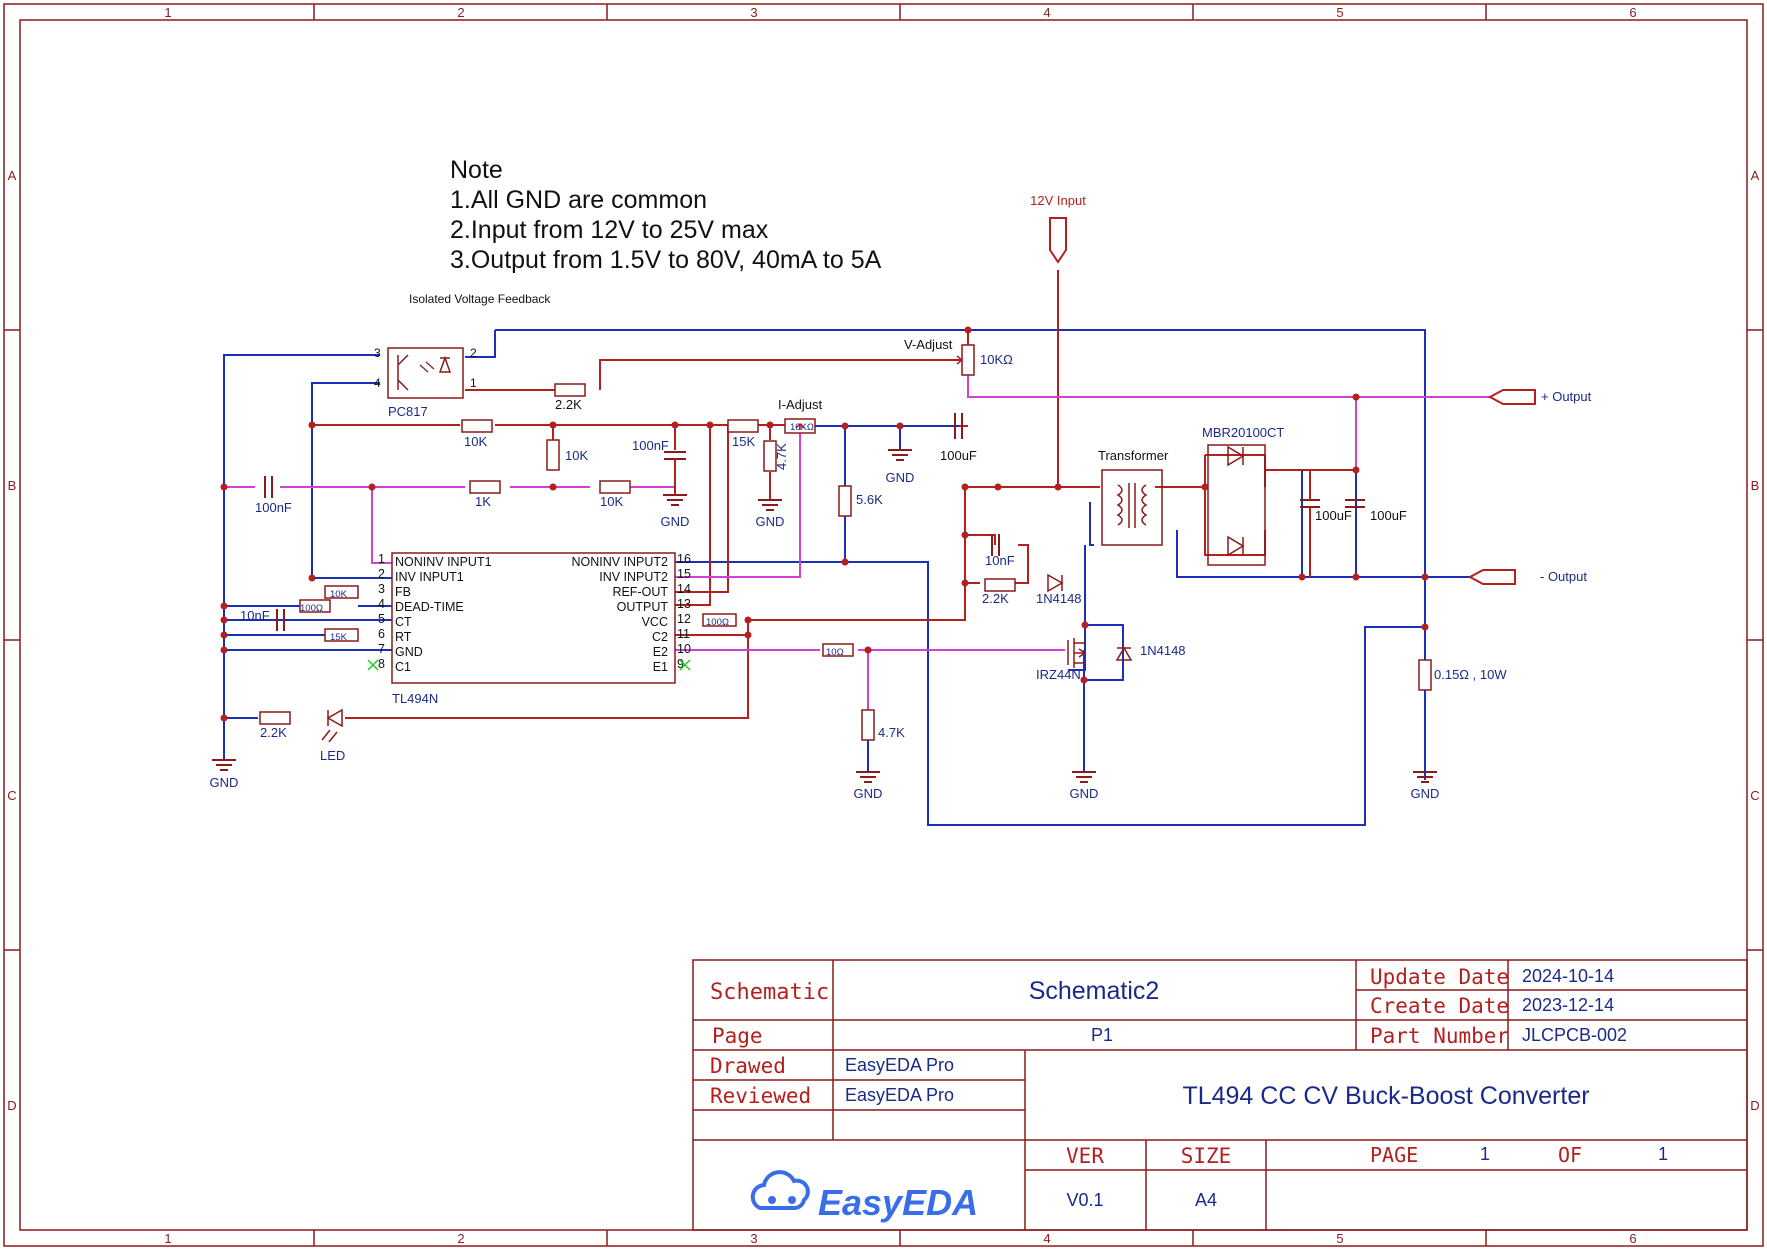  Describe the element at coordinates (578, 200) in the screenshot. I see `note-line: 1.All GND are common` at that location.